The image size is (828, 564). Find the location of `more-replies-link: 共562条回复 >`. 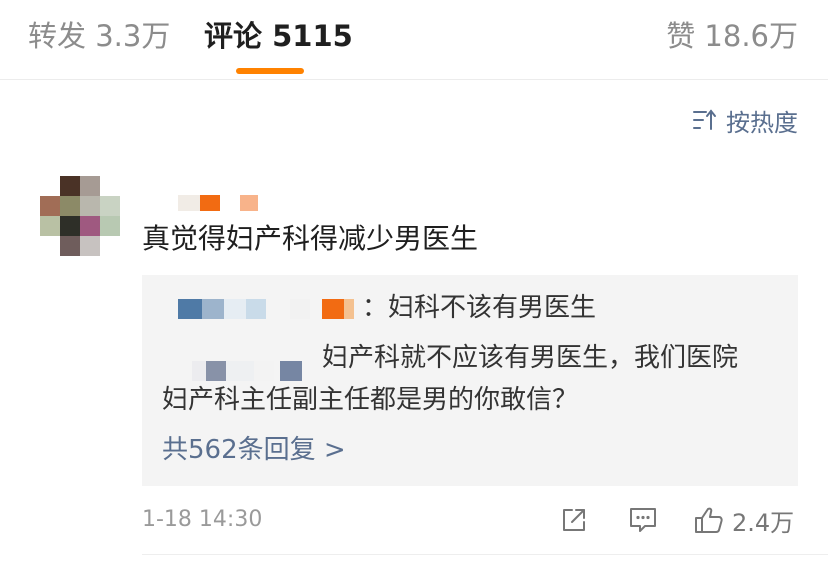

more-replies-link: 共562条回复 > is located at coordinates (254, 450).